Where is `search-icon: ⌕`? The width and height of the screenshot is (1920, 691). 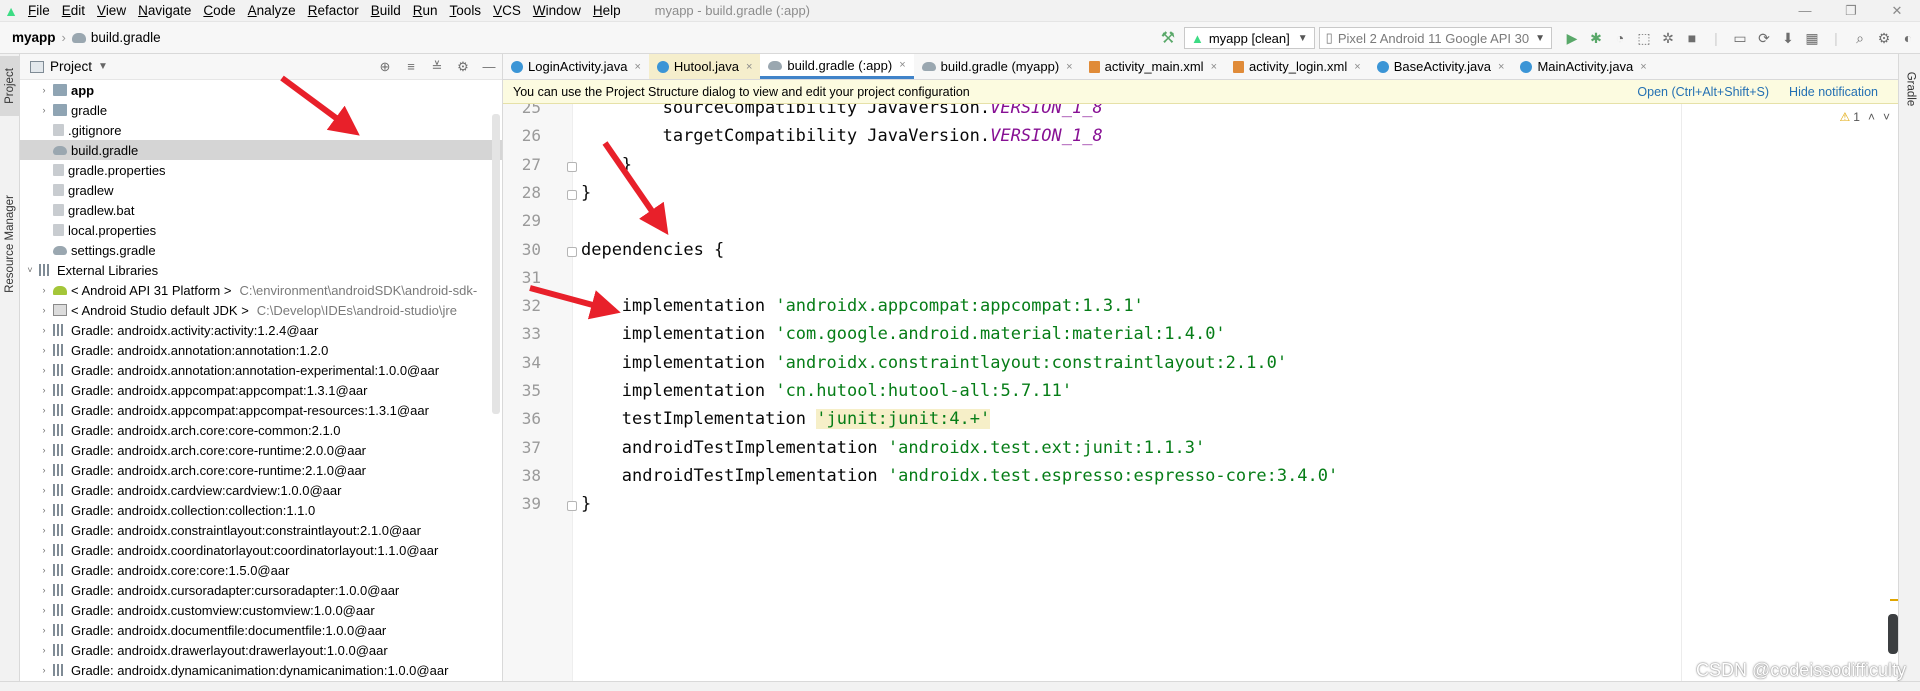
search-icon: ⌕ is located at coordinates (1860, 38).